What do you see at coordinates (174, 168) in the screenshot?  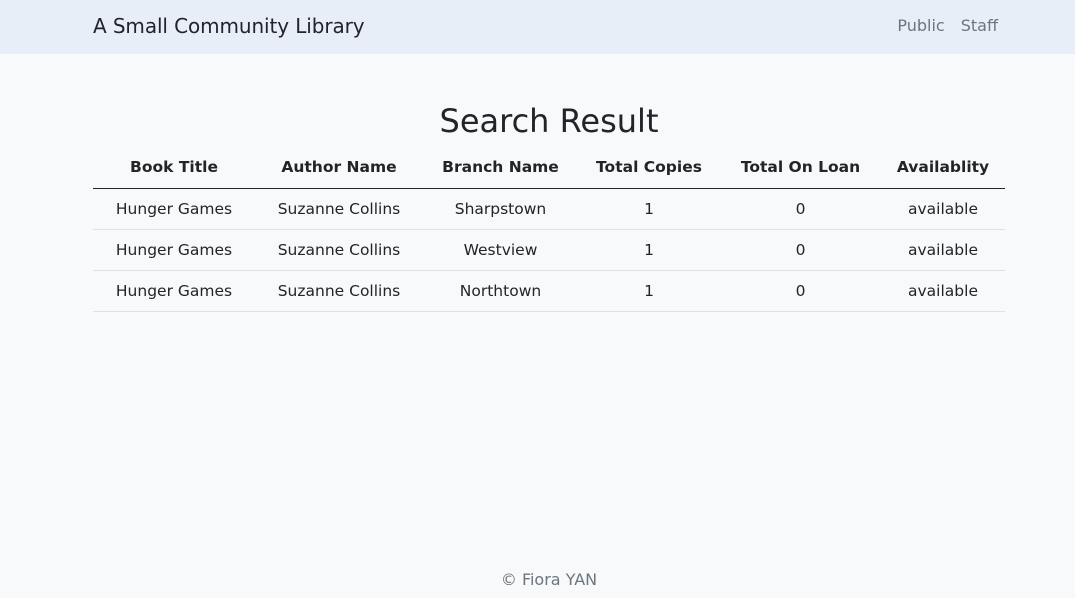 I see `header-book-title: Book Title` at bounding box center [174, 168].